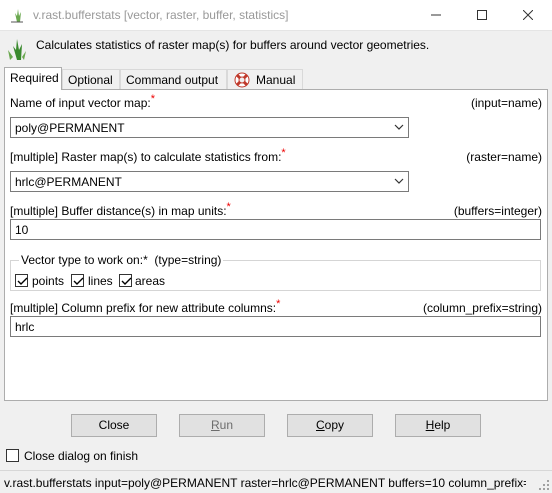 Image resolution: width=552 pixels, height=493 pixels. What do you see at coordinates (17, 49) in the screenshot?
I see `grass-logo-icon` at bounding box center [17, 49].